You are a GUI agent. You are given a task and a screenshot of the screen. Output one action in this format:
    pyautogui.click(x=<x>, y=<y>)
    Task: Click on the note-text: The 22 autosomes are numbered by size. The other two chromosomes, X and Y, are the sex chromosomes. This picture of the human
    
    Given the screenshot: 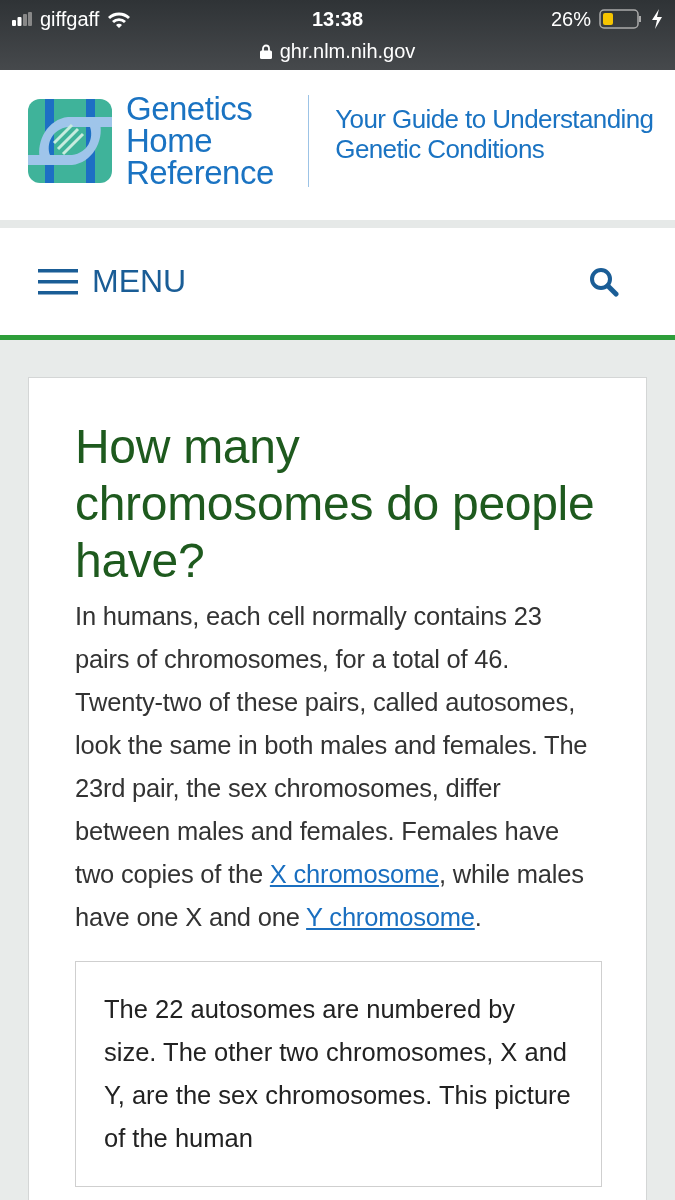 What is the action you would take?
    pyautogui.click(x=338, y=1074)
    